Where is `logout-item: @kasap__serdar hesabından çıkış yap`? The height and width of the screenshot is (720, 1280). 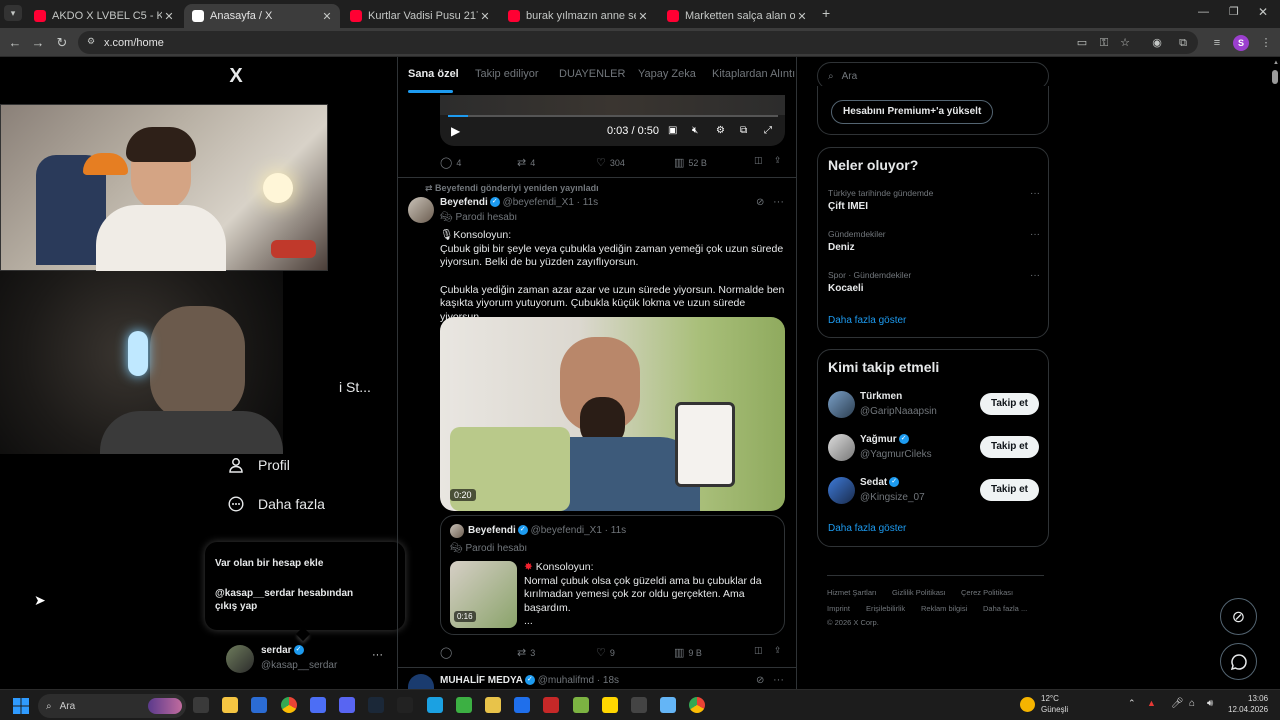
logout-item: @kasap__serdar hesabından çıkış yap is located at coordinates (290, 600).